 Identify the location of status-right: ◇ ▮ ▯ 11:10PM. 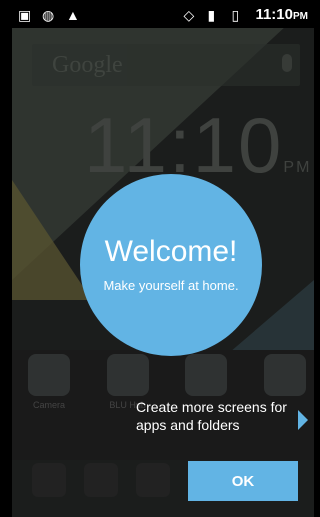
(245, 14).